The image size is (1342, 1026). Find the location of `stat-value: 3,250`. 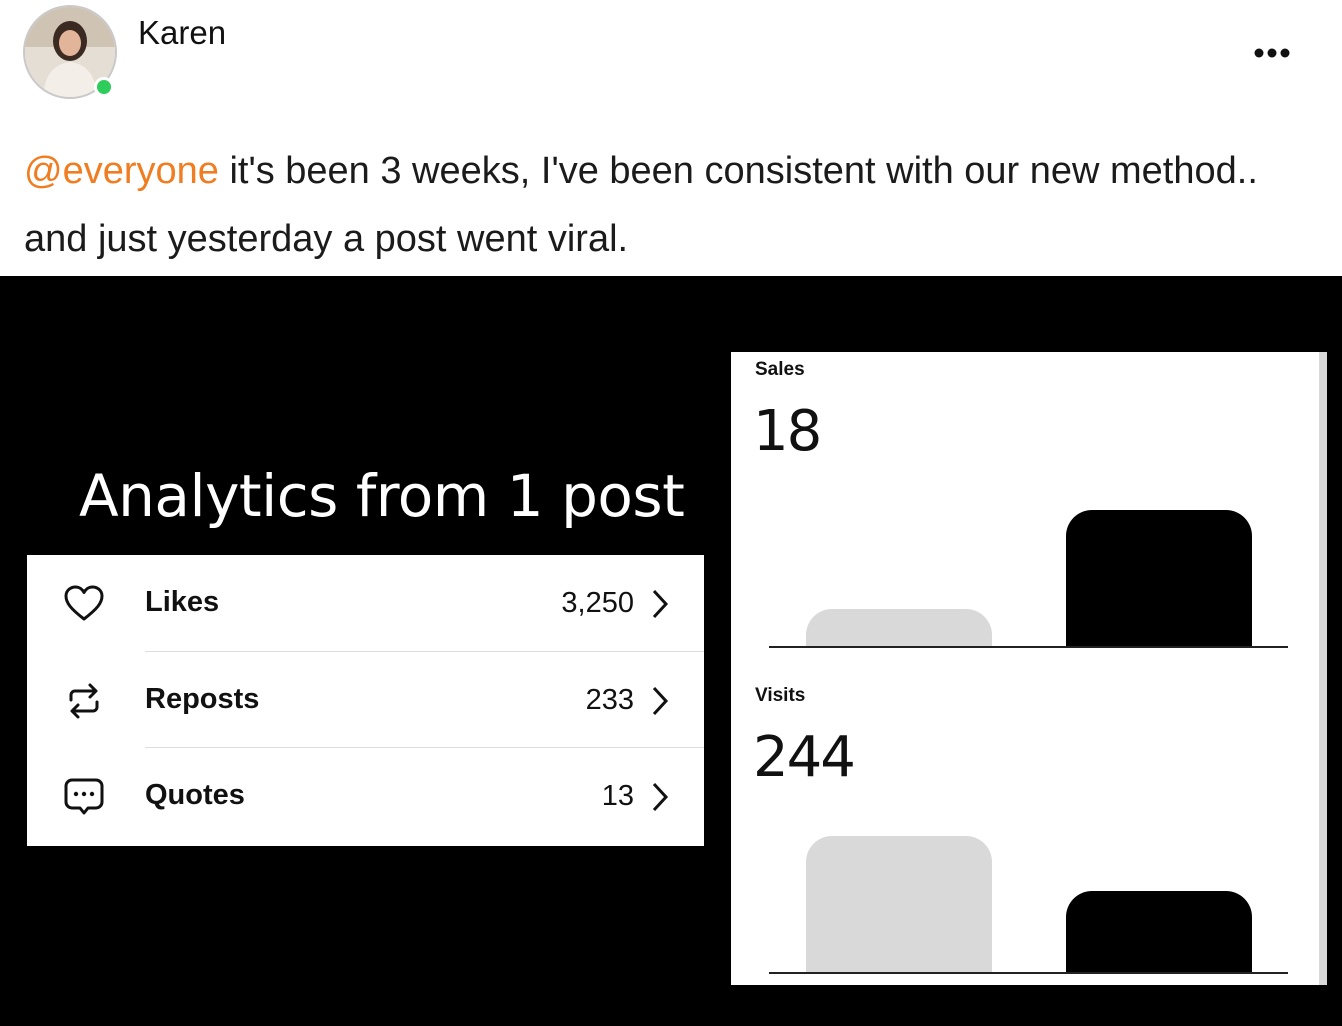

stat-value: 3,250 is located at coordinates (597, 603).